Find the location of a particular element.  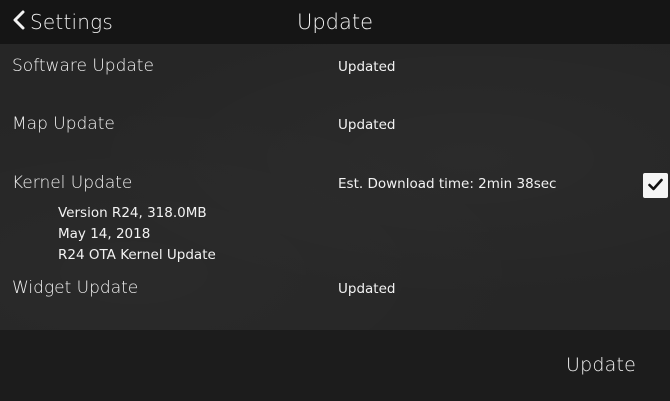

update-button: Update is located at coordinates (601, 365).